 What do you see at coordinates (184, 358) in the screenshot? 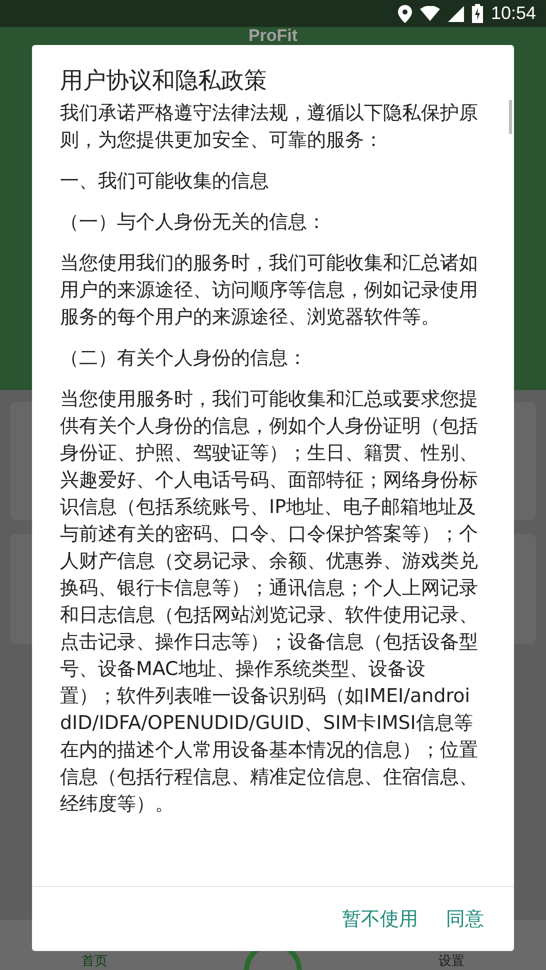
I see `policy-paragraph: （二）有关个人身份的信息：` at bounding box center [184, 358].